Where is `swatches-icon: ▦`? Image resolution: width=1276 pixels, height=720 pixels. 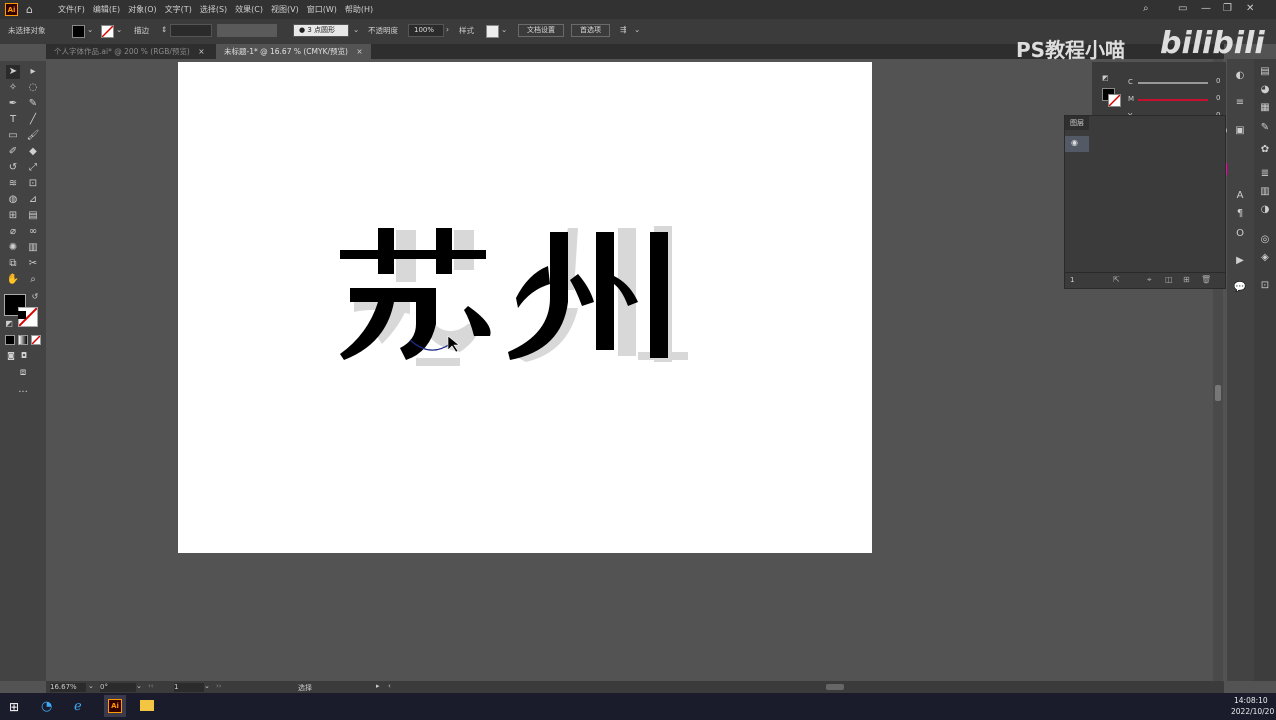
swatches-icon: ▦ is located at coordinates (1265, 108).